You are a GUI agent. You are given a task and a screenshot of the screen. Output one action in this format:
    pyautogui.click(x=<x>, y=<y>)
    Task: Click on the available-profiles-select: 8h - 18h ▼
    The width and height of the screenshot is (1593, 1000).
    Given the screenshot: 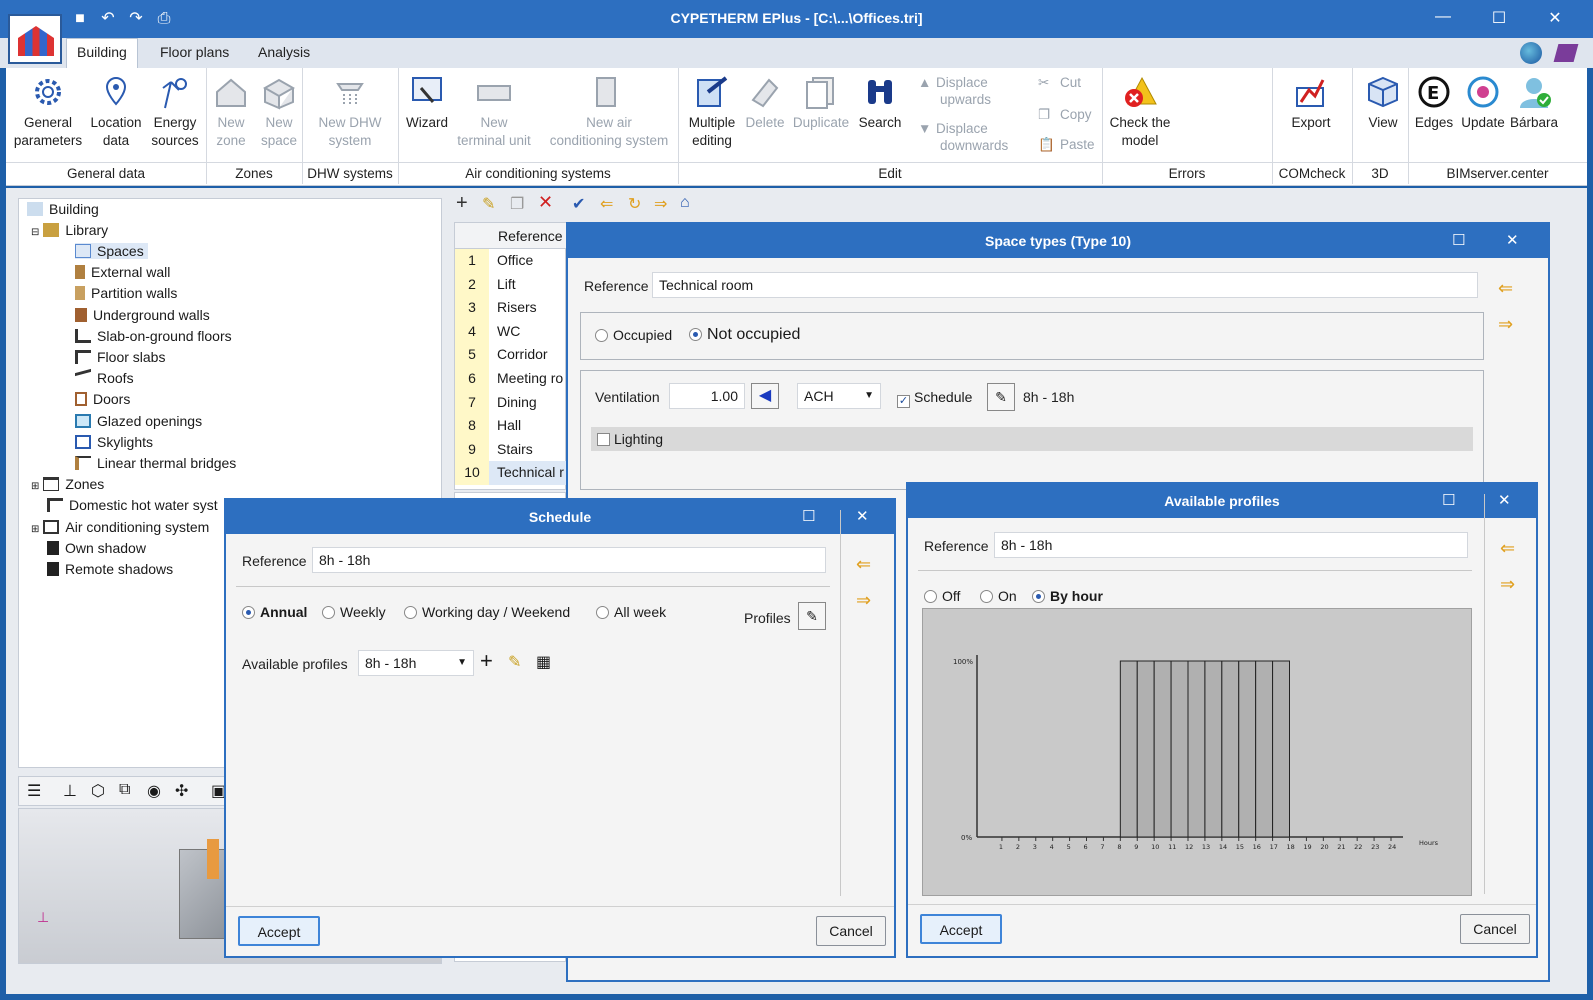 What is the action you would take?
    pyautogui.click(x=416, y=663)
    